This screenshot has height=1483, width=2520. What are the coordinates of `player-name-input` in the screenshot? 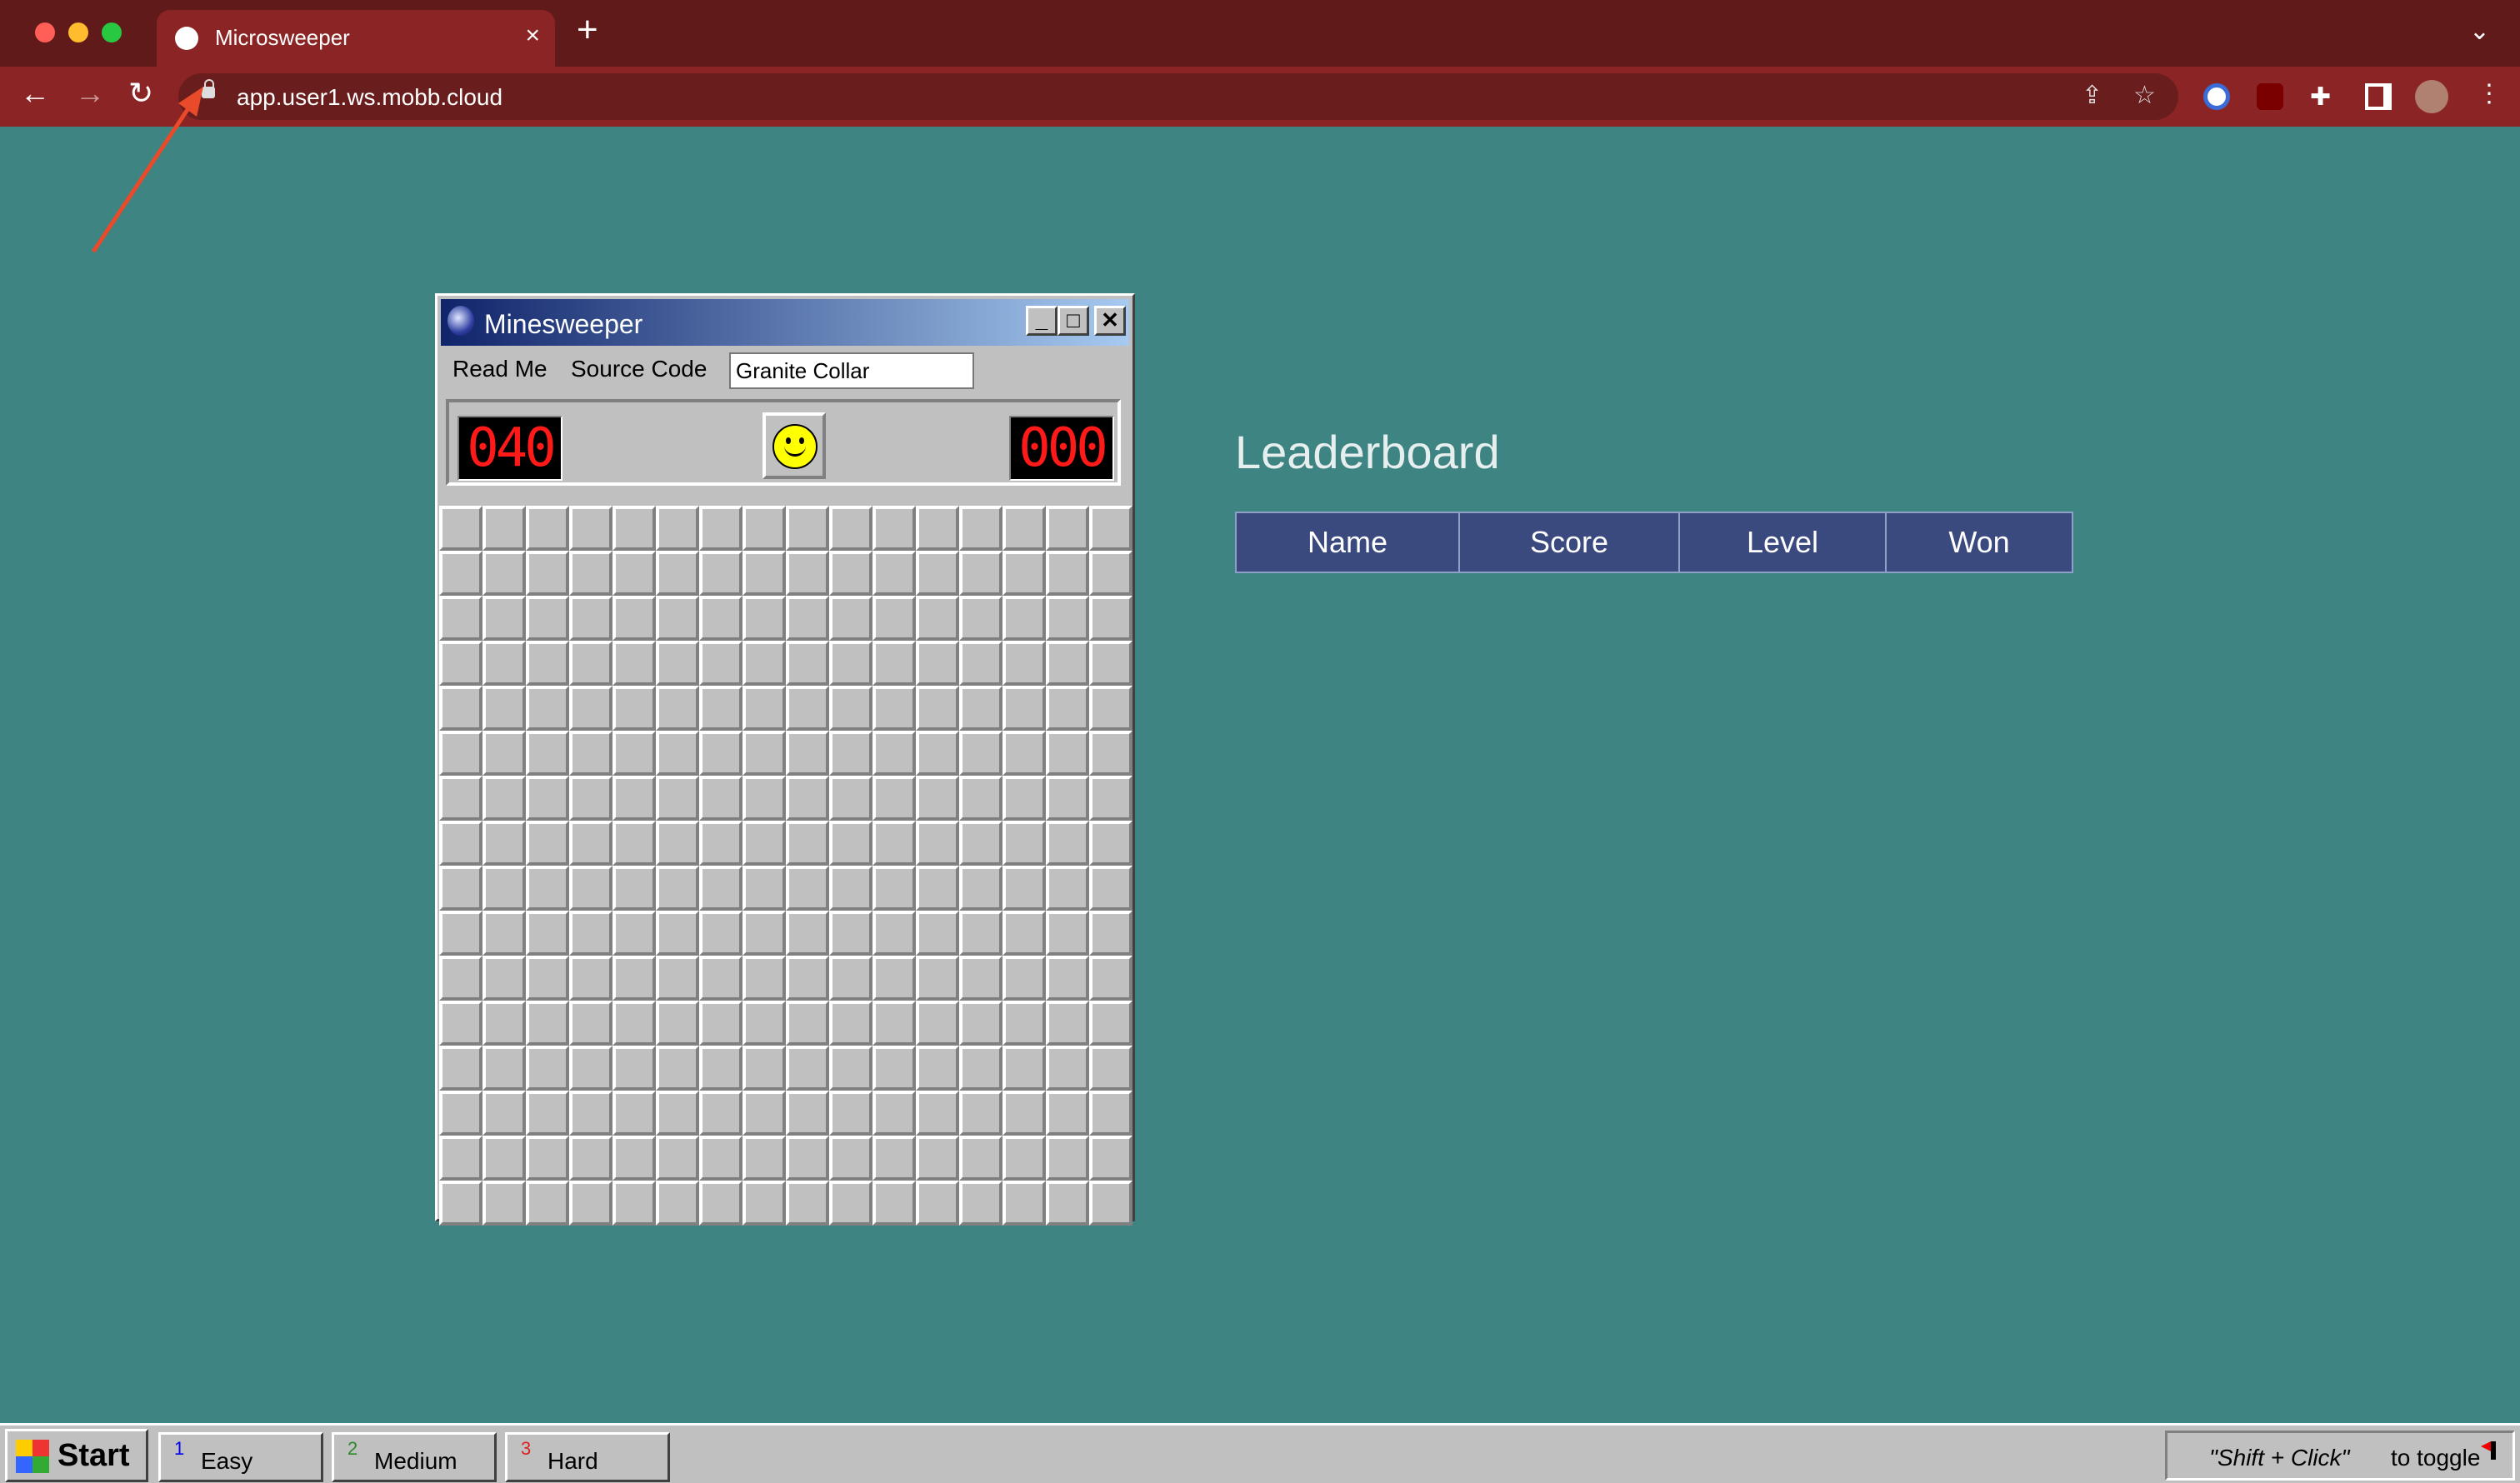 It's located at (851, 371).